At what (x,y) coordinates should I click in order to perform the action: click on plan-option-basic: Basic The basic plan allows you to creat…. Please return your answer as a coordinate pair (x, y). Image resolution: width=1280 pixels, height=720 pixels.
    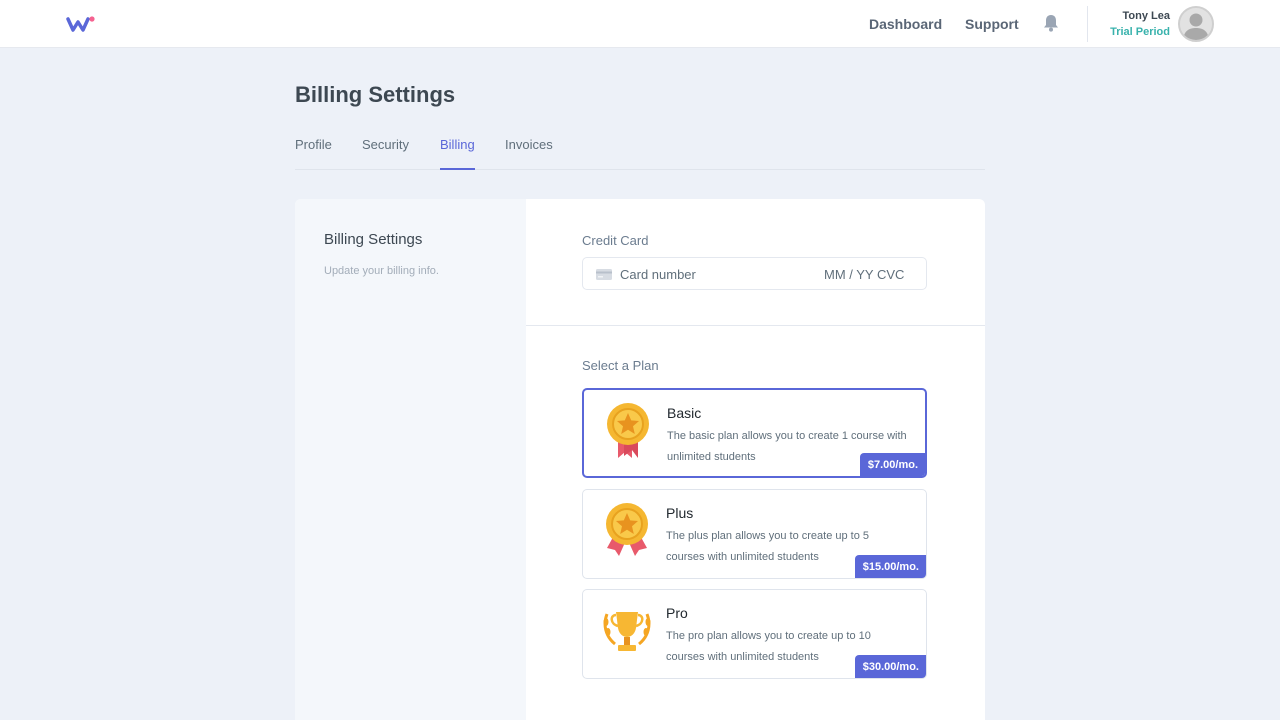
    Looking at the image, I should click on (754, 433).